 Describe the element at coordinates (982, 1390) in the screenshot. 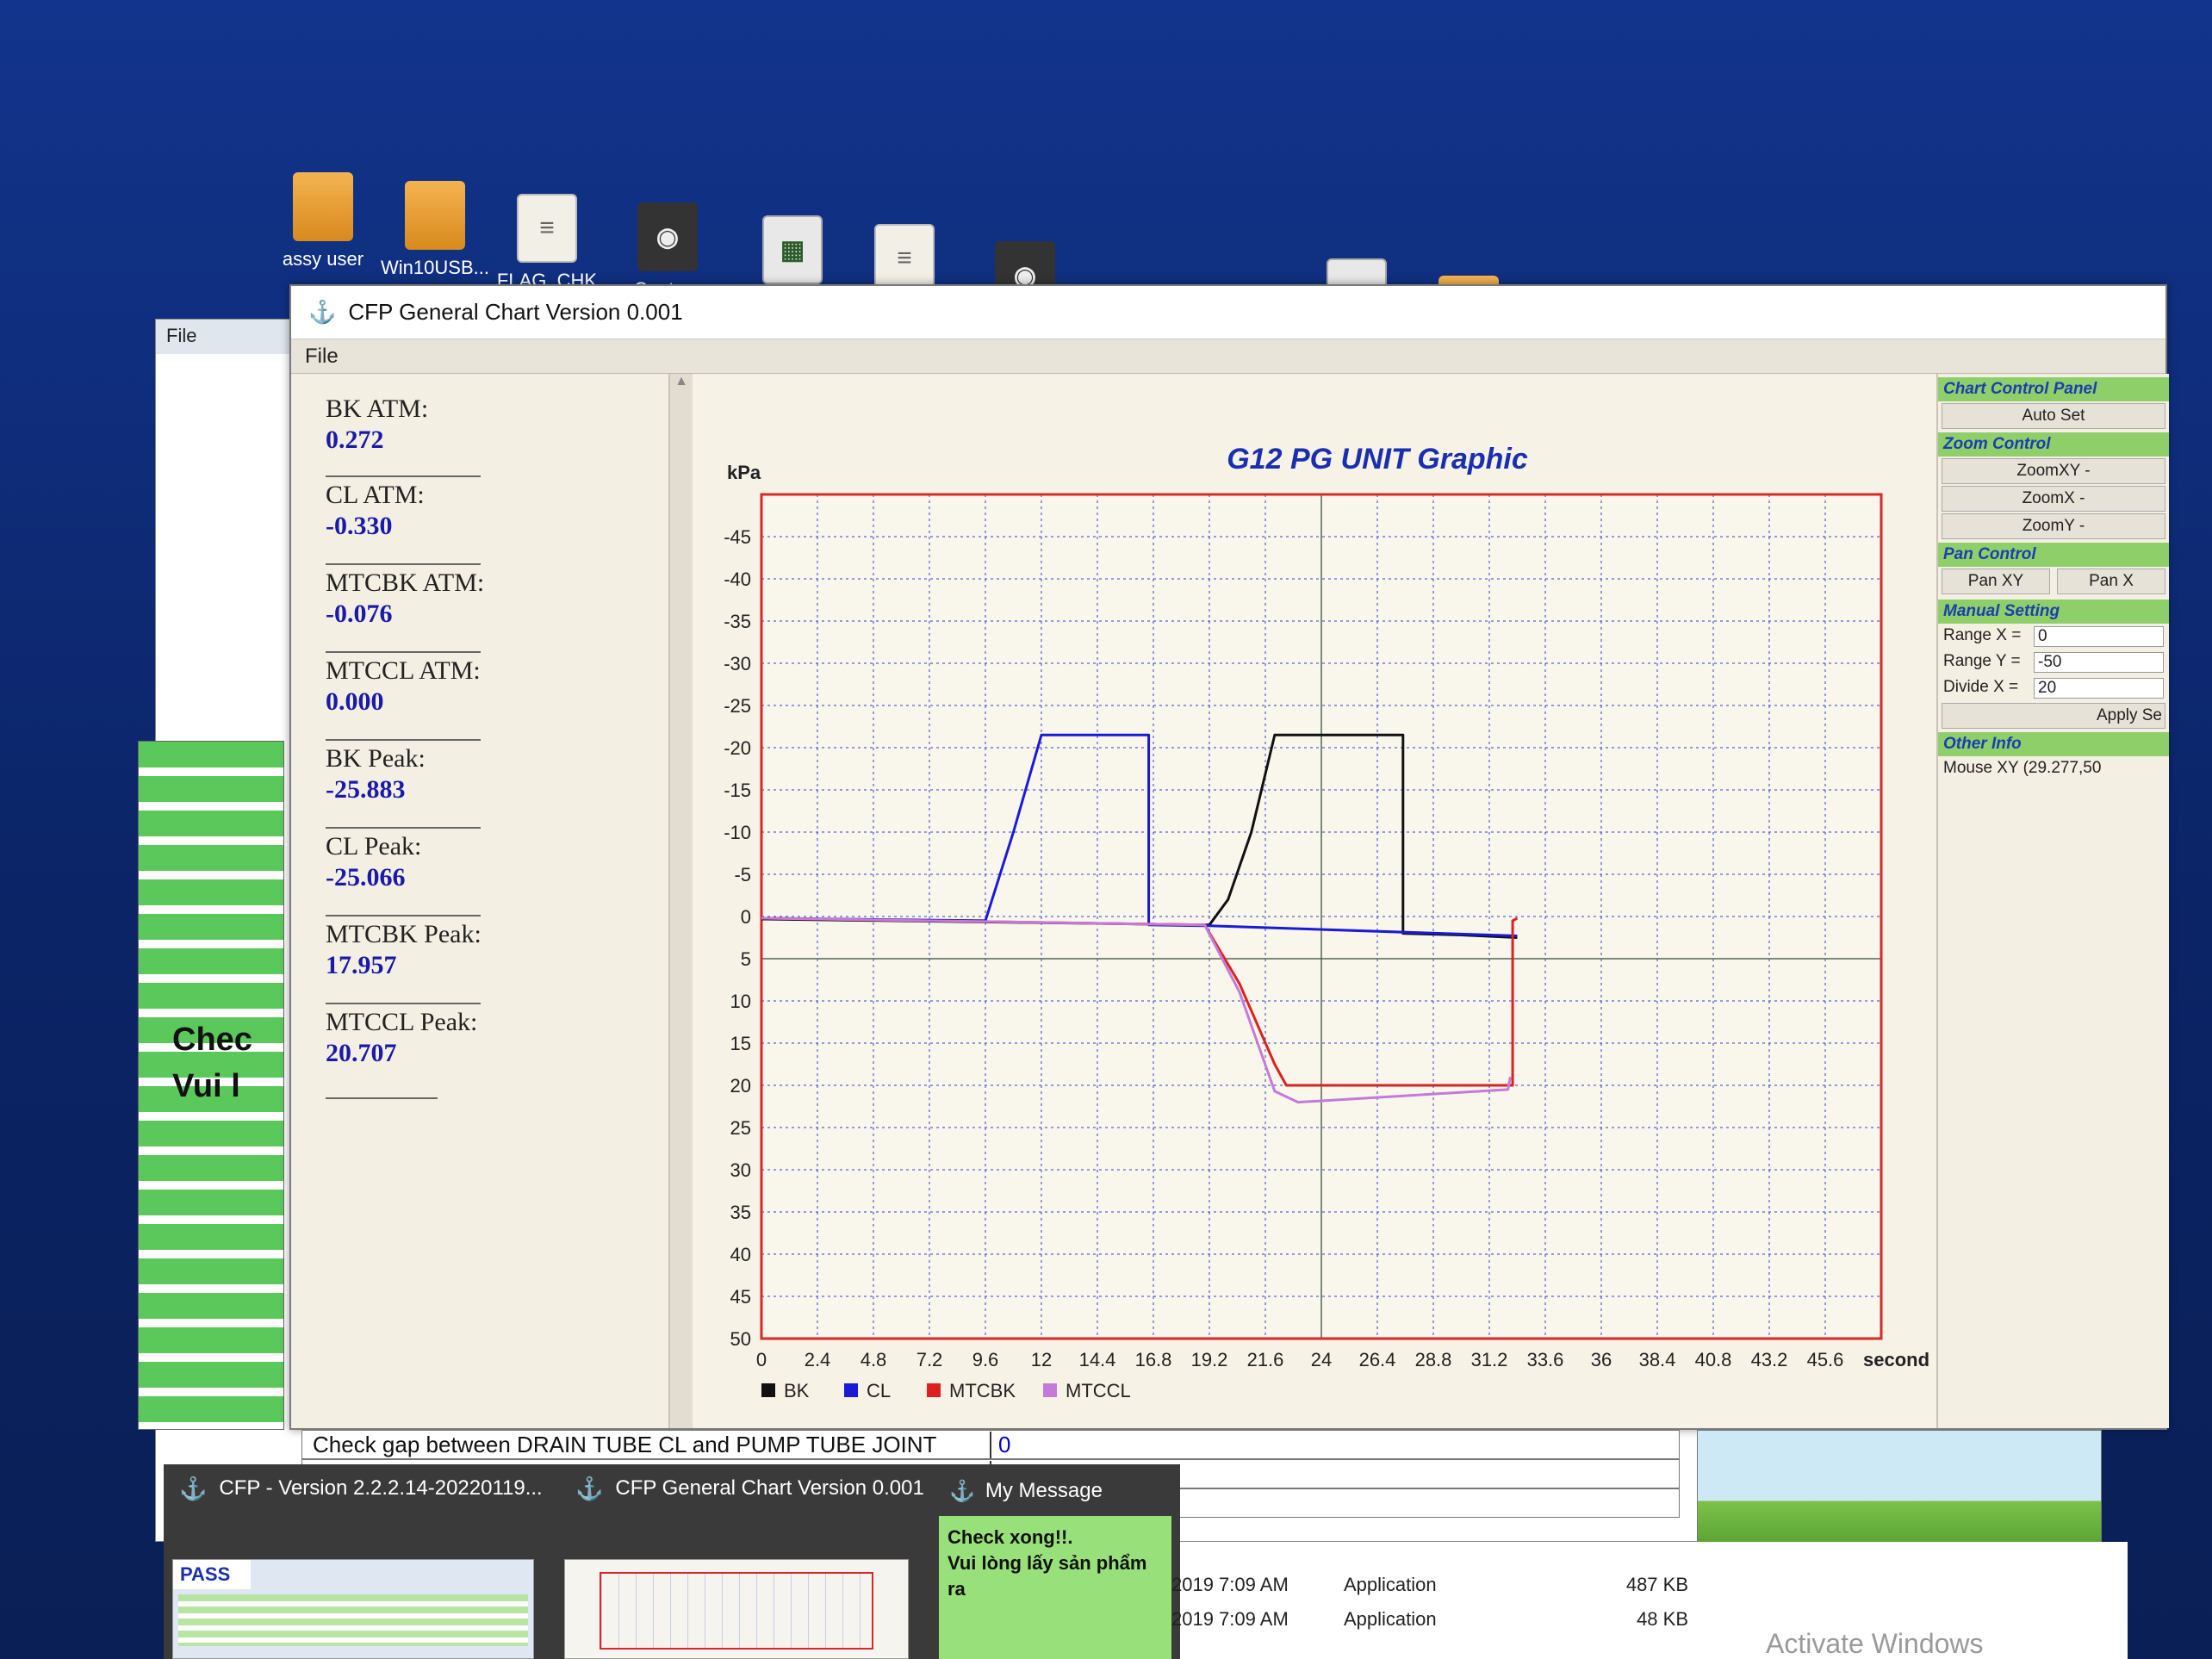

I see `legend-label-mtcbk: MTCBK` at that location.